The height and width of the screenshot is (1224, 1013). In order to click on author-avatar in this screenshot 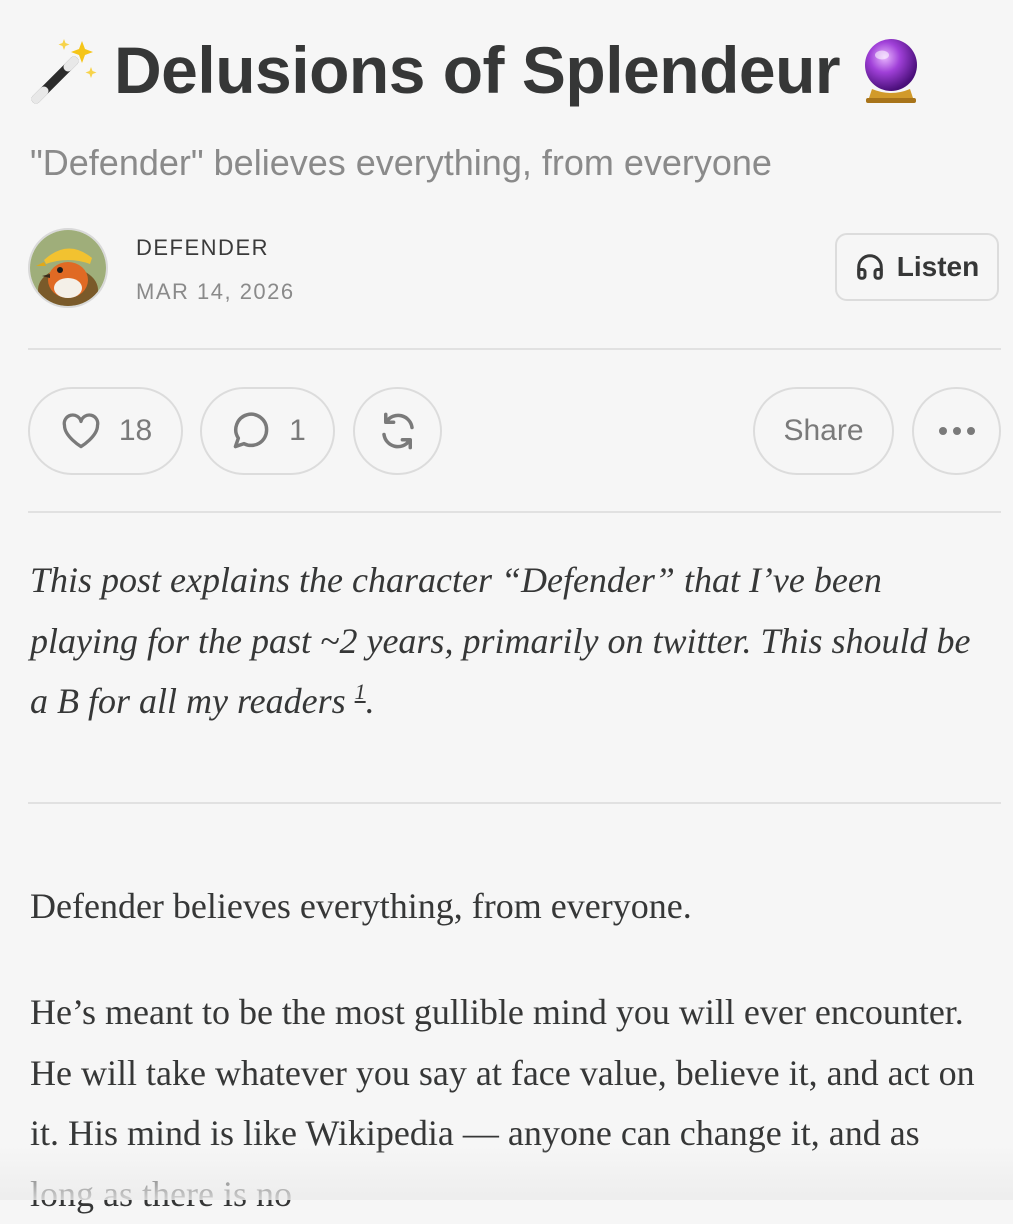, I will do `click(68, 268)`.